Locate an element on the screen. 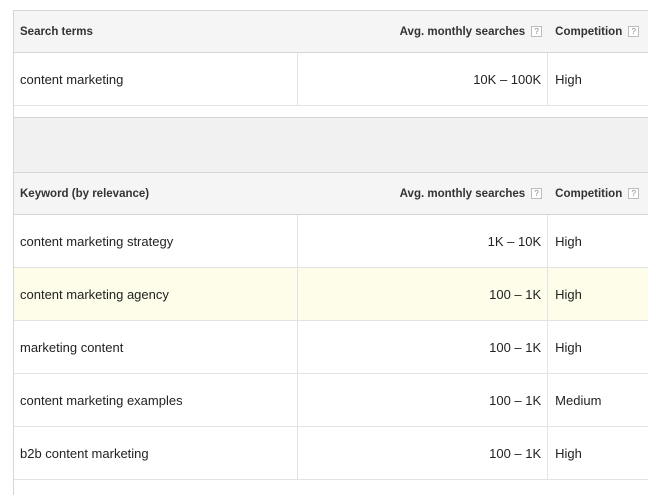 The image size is (660, 495). keyword-cell: marketing content is located at coordinates (156, 347).